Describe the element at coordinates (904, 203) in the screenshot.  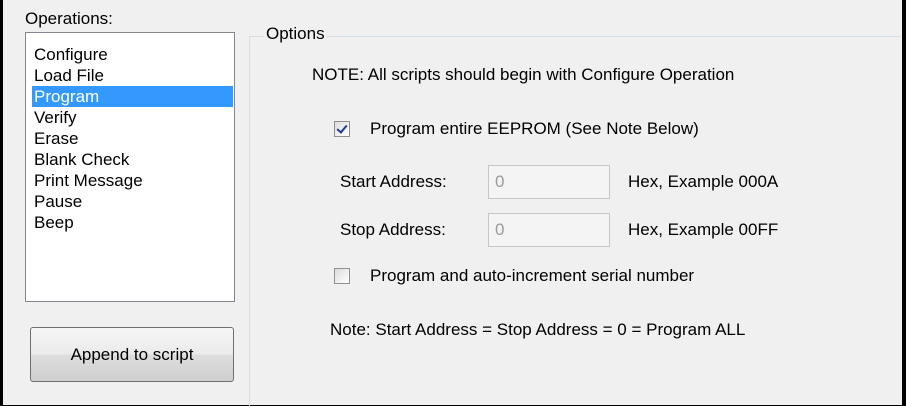
I see `window-frame-right` at that location.